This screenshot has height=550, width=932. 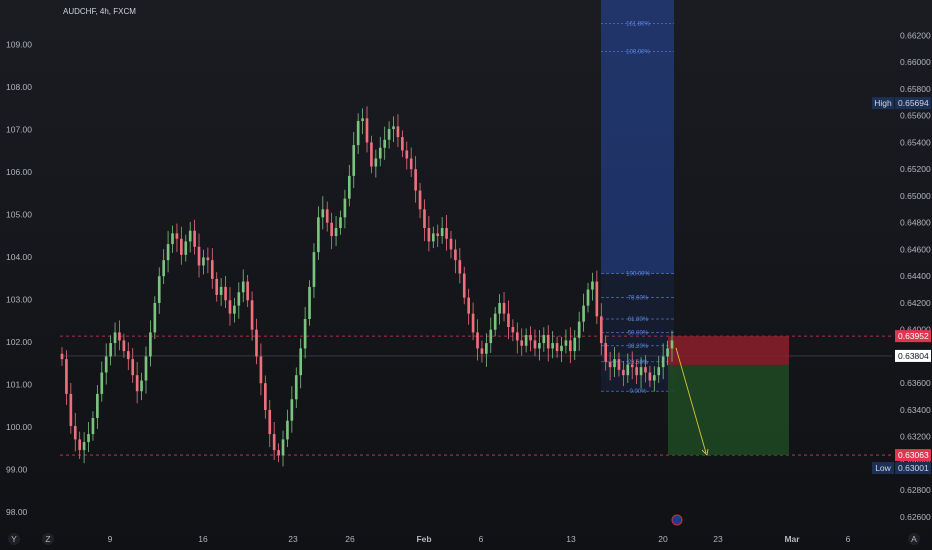 What do you see at coordinates (19, 257) in the screenshot?
I see `left-axis-tick: 104.00` at bounding box center [19, 257].